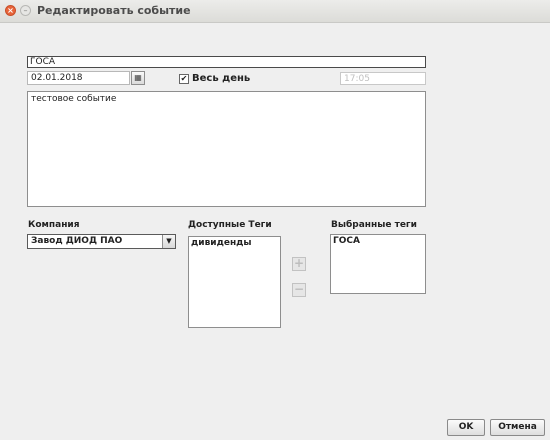 The image size is (550, 440). What do you see at coordinates (221, 78) in the screenshot?
I see `all-day-label: Весь день` at bounding box center [221, 78].